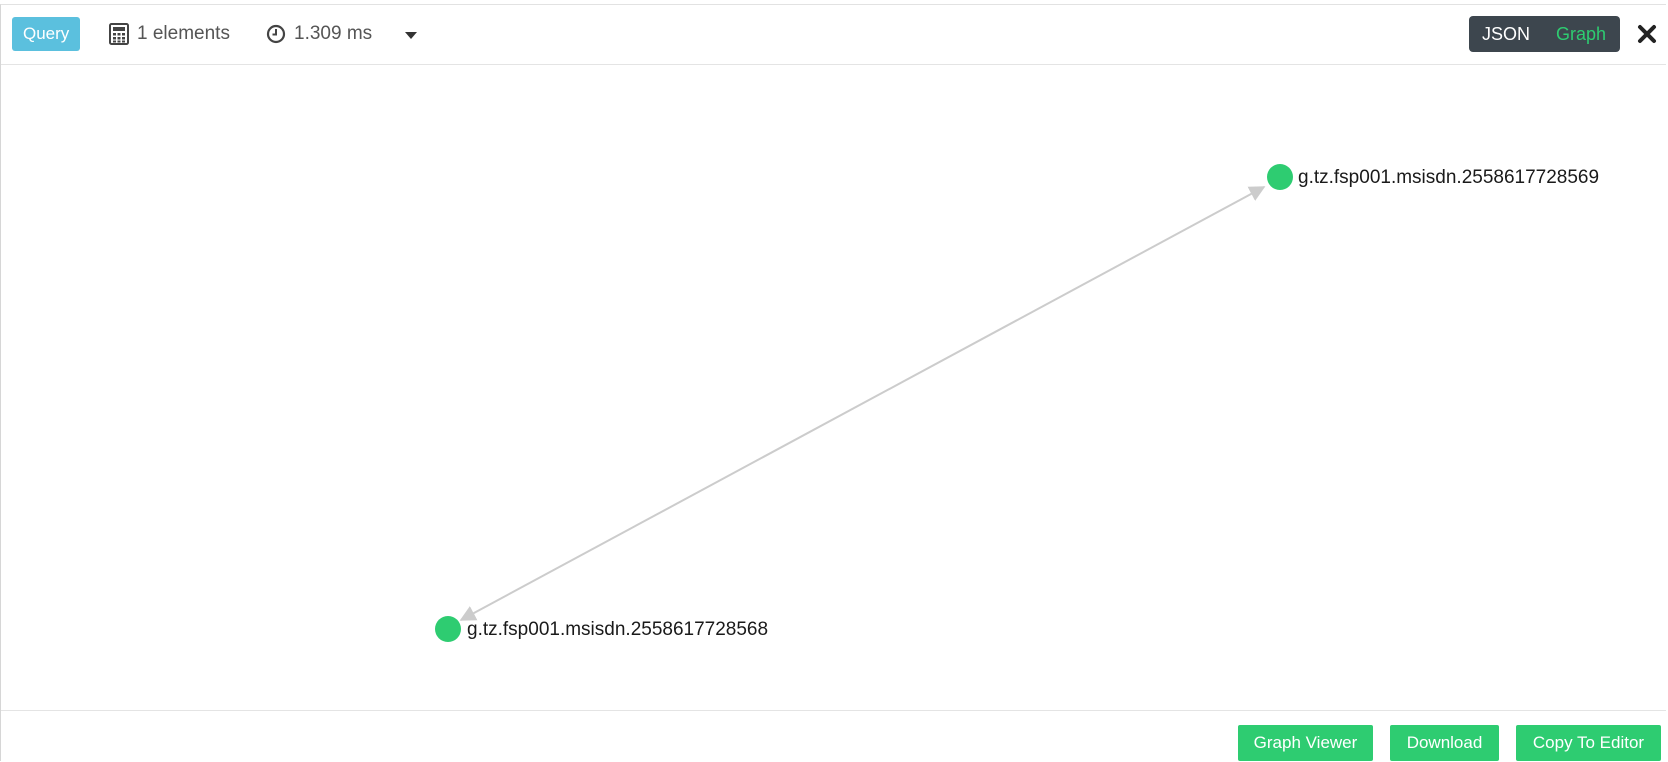  Describe the element at coordinates (1510, 34) in the screenshot. I see `toggle-json: JSON` at that location.